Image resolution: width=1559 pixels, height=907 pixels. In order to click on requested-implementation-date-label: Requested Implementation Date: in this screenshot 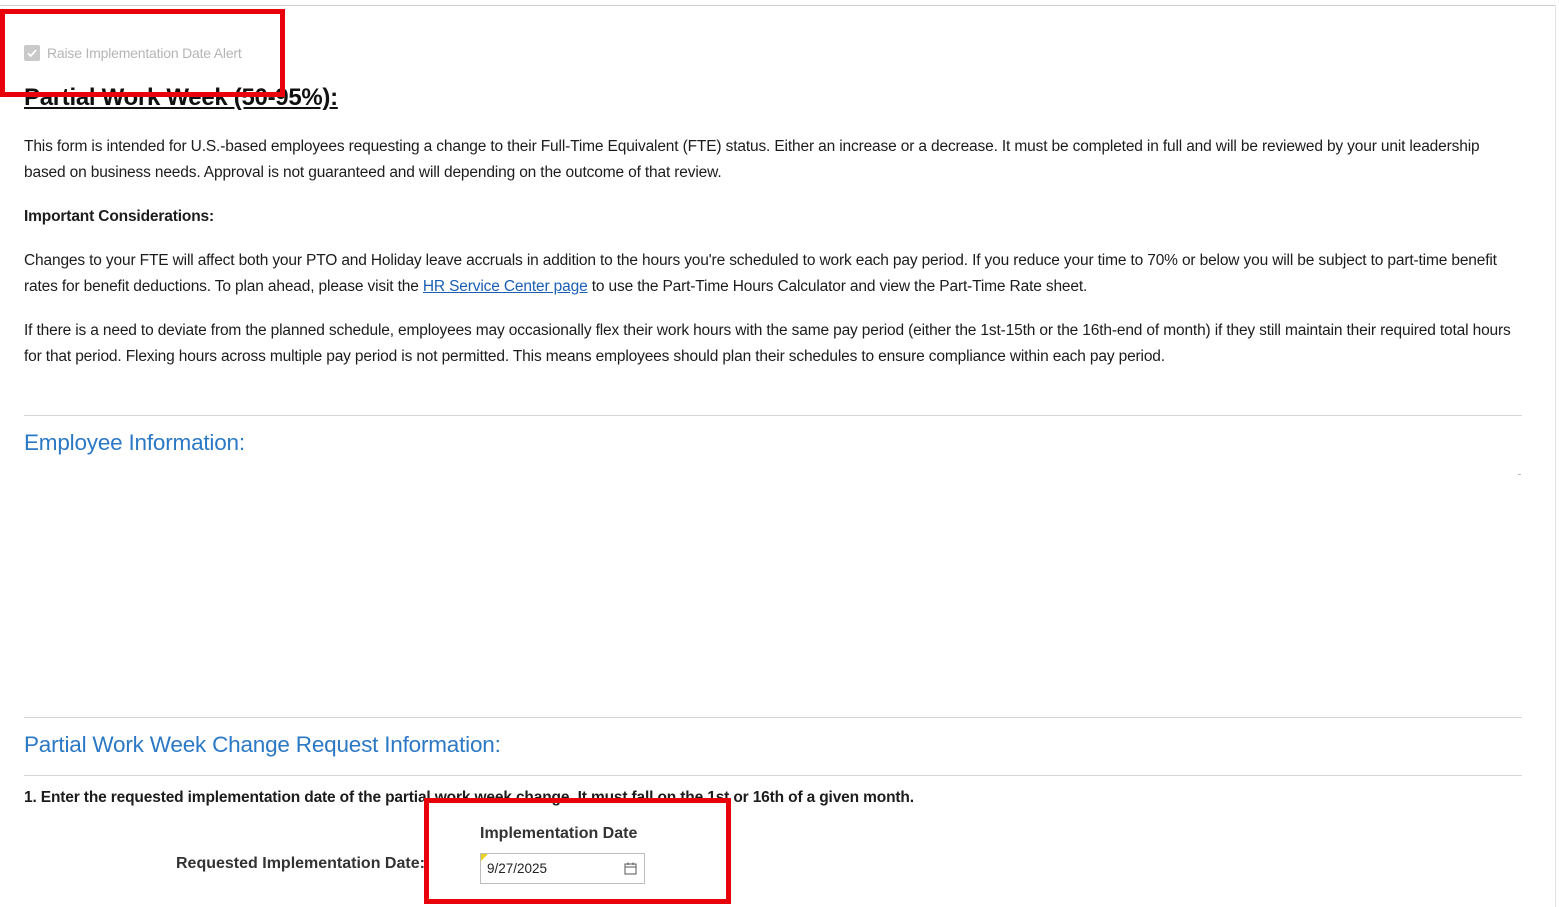, I will do `click(300, 863)`.